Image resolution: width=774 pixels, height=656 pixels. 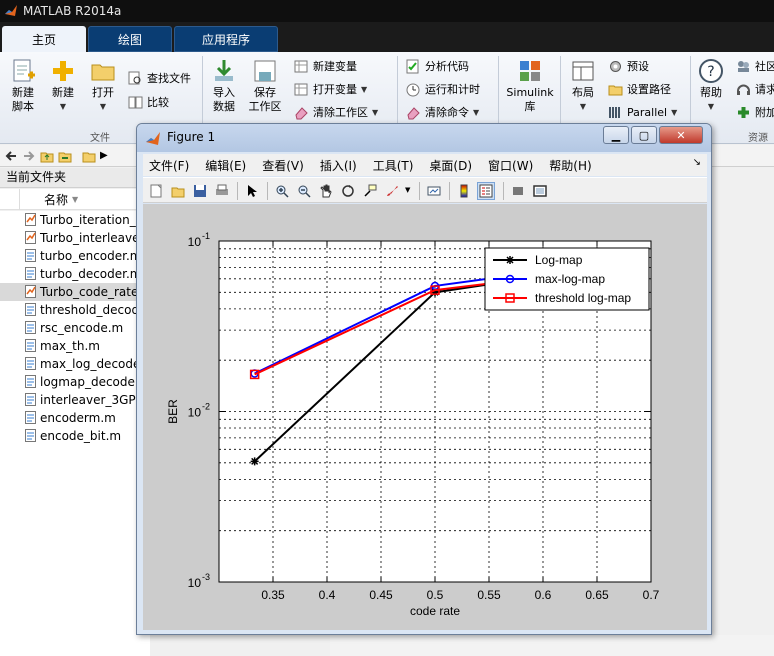 I want to click on save-workspace-button: 保存 工作区, so click(x=265, y=86).